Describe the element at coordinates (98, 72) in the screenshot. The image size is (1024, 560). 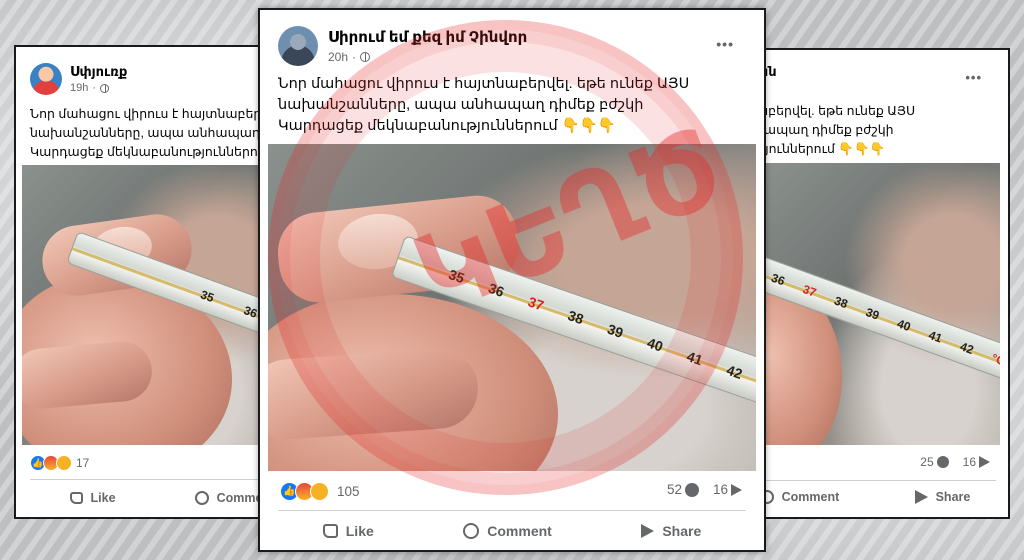
I see `author-name: Սփյուռք` at that location.